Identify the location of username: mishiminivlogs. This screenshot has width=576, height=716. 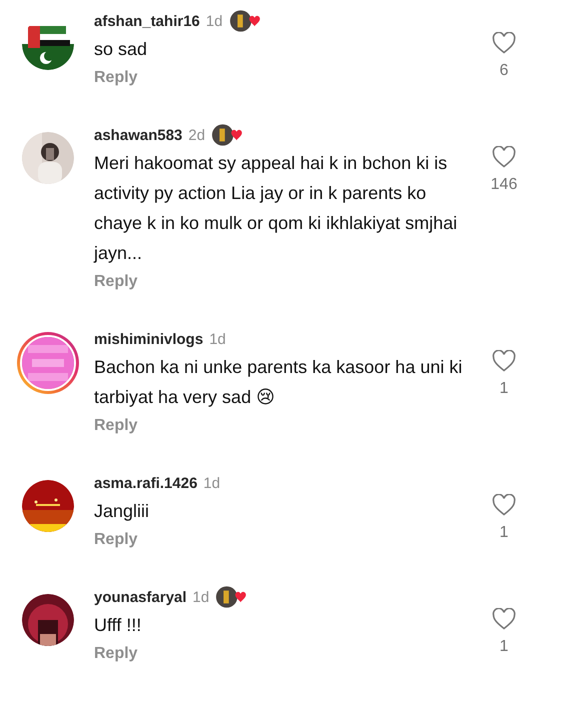
(149, 339).